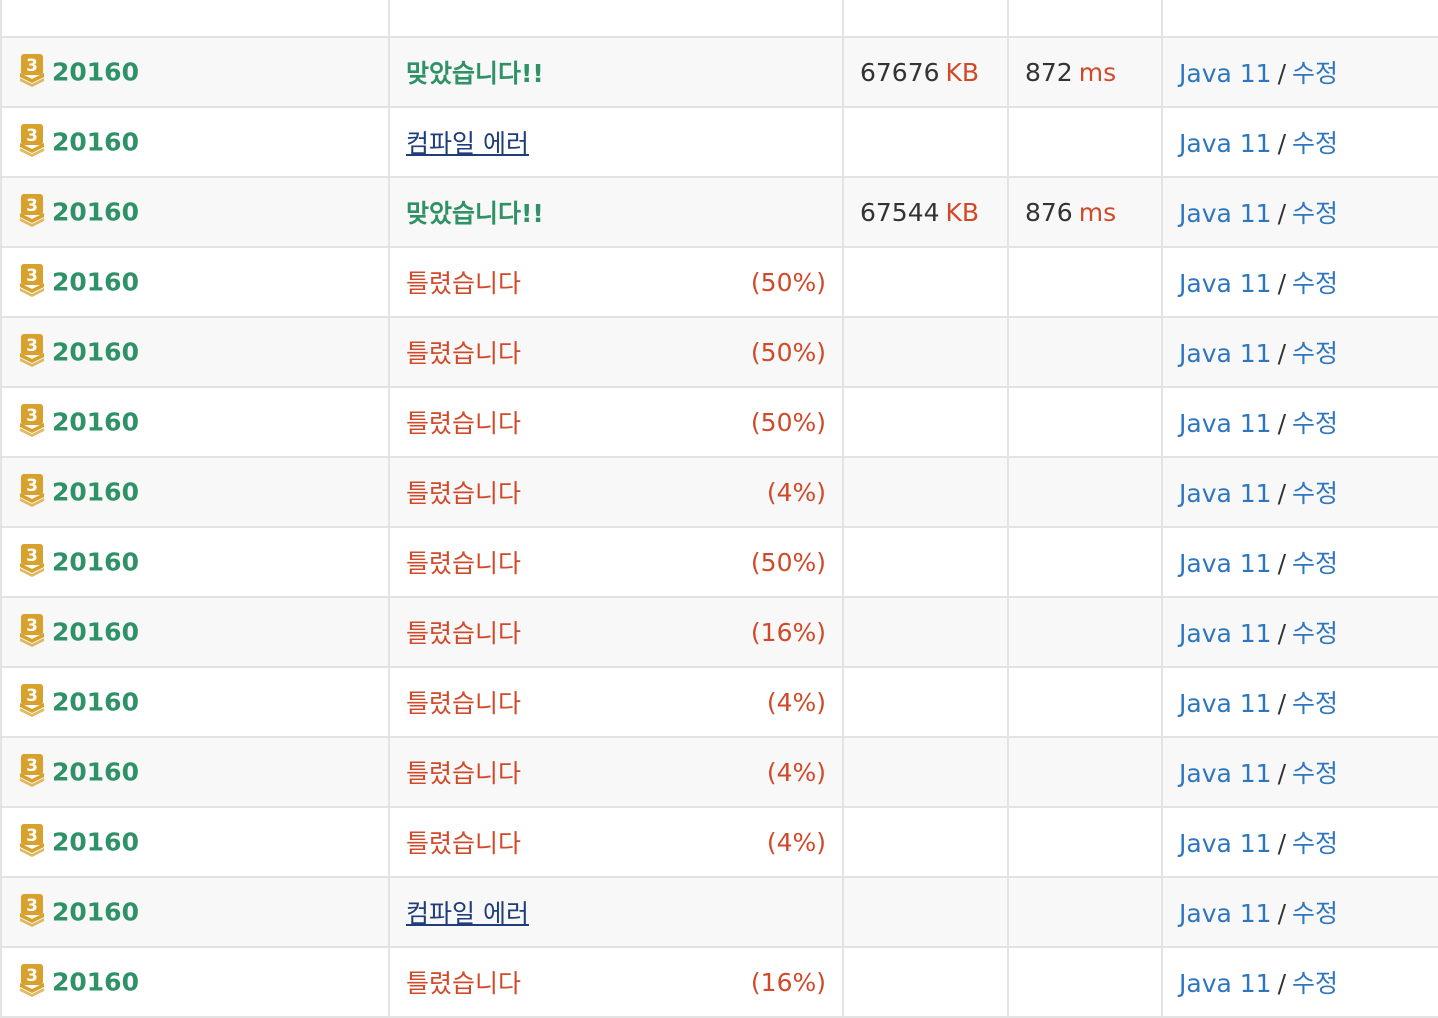 Image resolution: width=1438 pixels, height=1018 pixels. What do you see at coordinates (788, 562) in the screenshot?
I see `result-percent: (50%)` at bounding box center [788, 562].